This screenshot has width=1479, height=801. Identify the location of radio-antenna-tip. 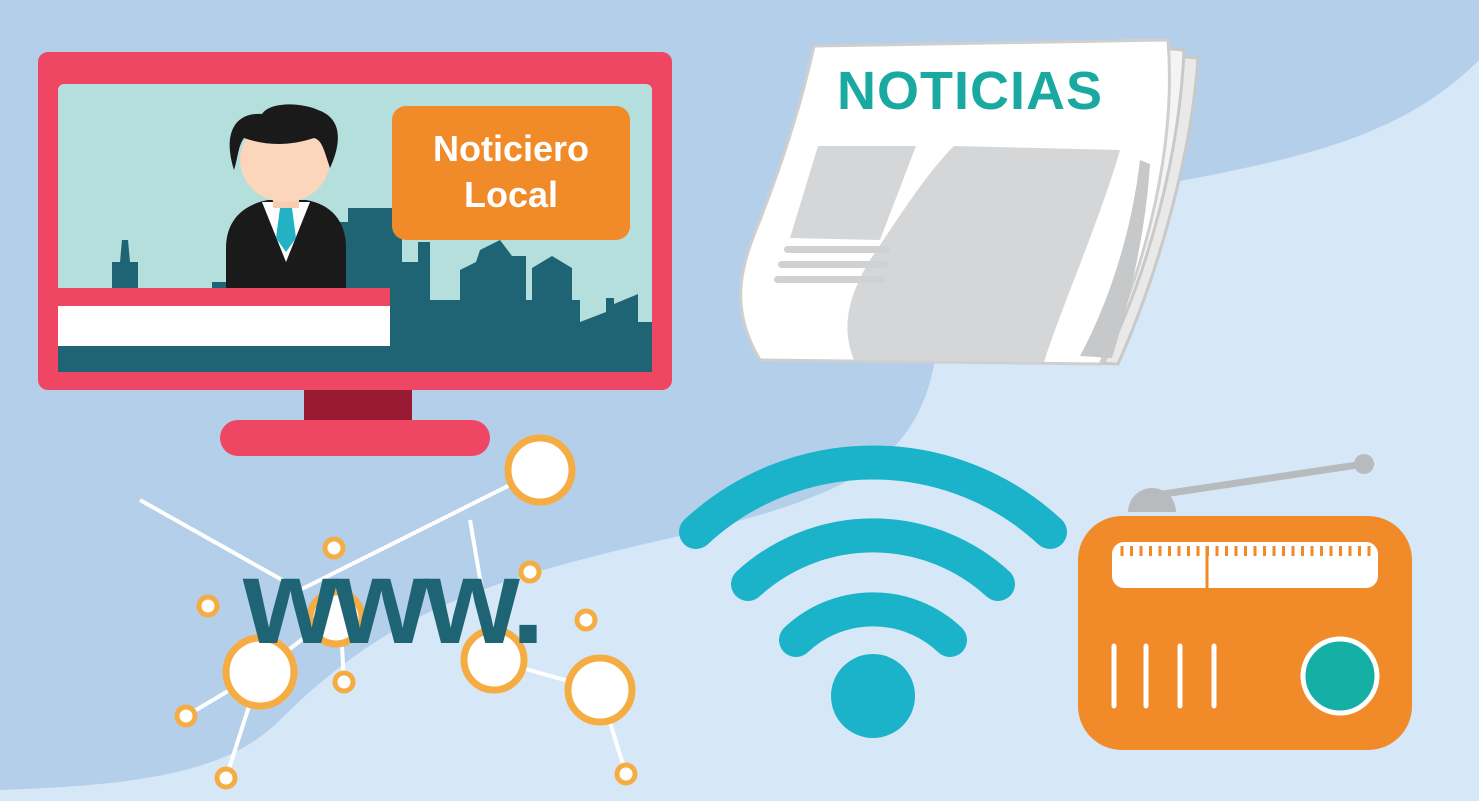
(1364, 464).